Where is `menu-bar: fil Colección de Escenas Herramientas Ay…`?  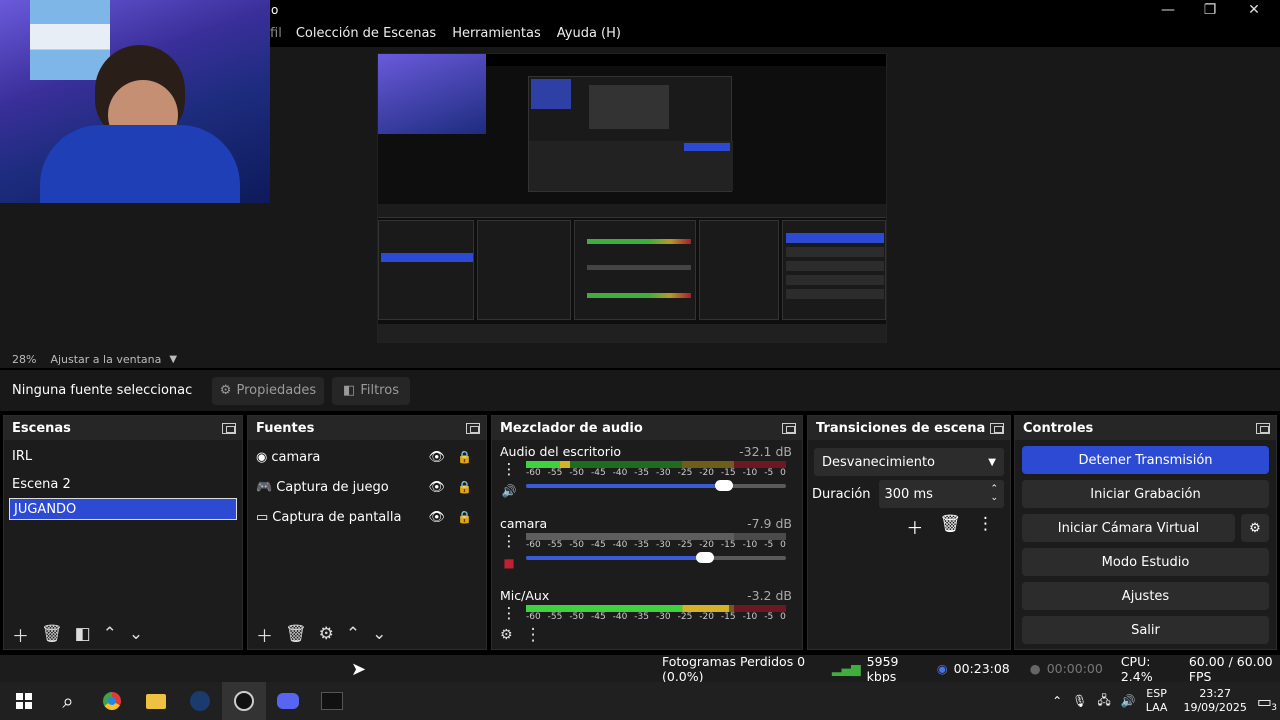
menu-bar: fil Colección de Escenas Herramientas Ay… is located at coordinates (775, 33).